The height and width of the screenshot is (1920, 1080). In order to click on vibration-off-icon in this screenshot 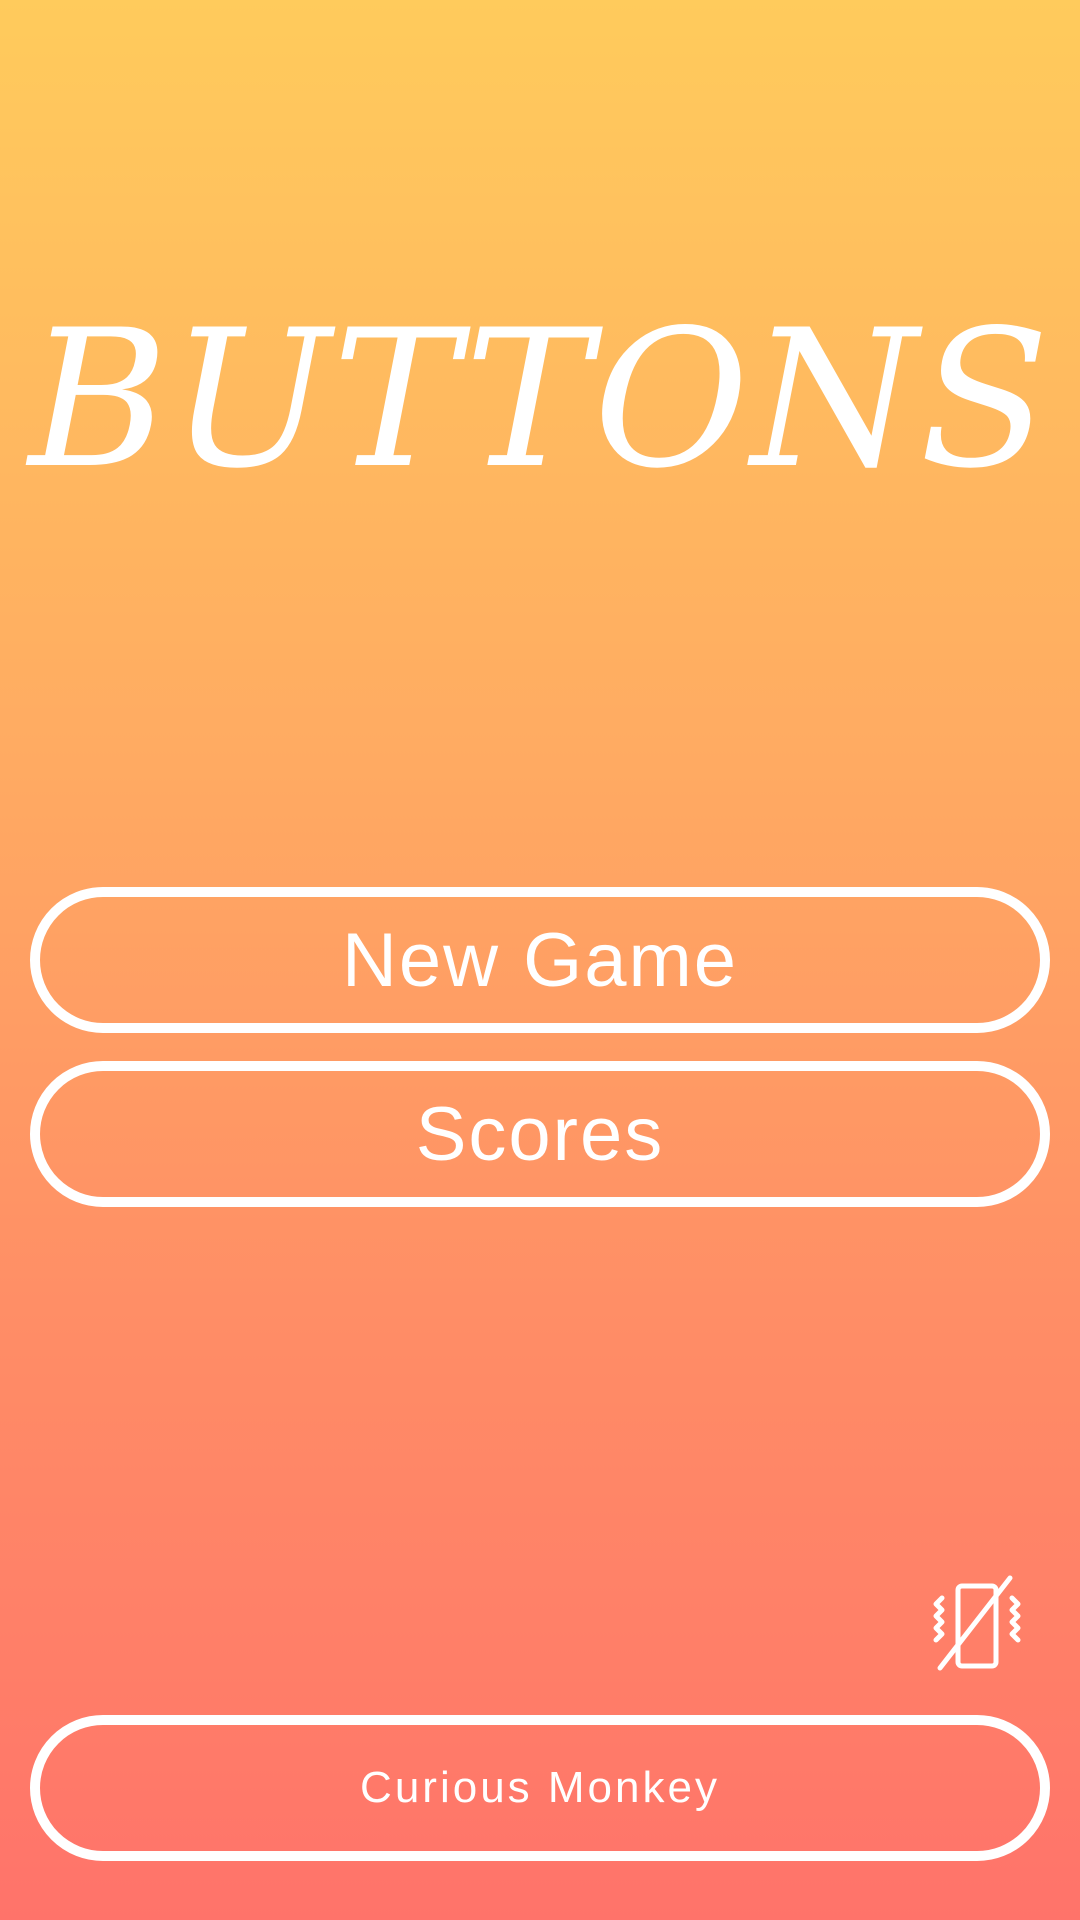, I will do `click(978, 1622)`.